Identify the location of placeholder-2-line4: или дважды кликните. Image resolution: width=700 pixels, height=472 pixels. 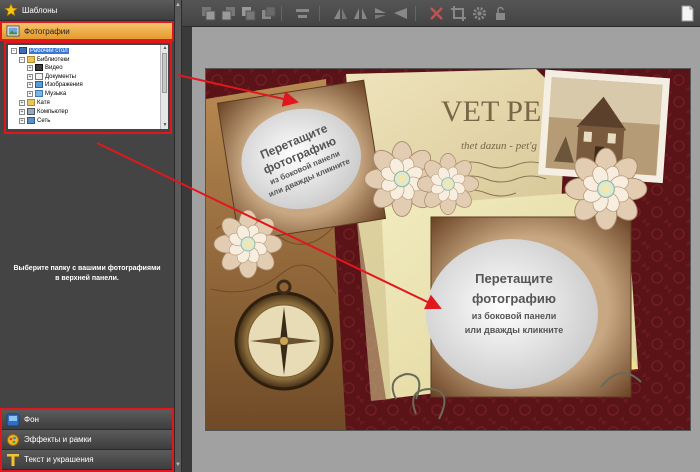
(514, 330).